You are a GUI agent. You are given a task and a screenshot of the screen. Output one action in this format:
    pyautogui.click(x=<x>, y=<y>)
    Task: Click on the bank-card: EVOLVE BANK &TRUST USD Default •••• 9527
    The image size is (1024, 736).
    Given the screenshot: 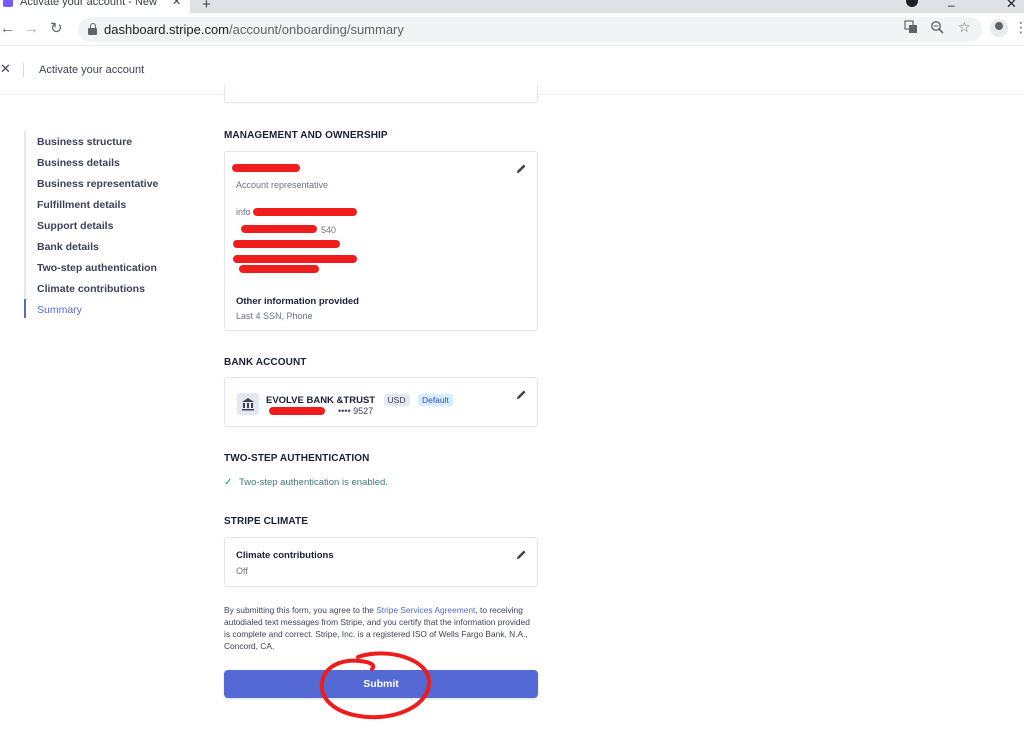 What is the action you would take?
    pyautogui.click(x=381, y=402)
    